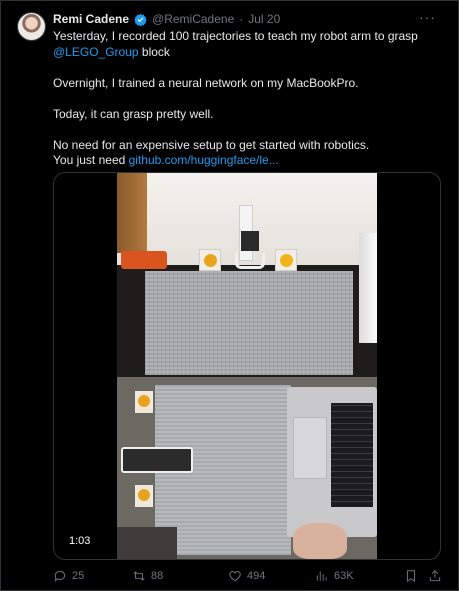 Image resolution: width=459 pixels, height=591 pixels. I want to click on retweet-count: 88, so click(157, 576).